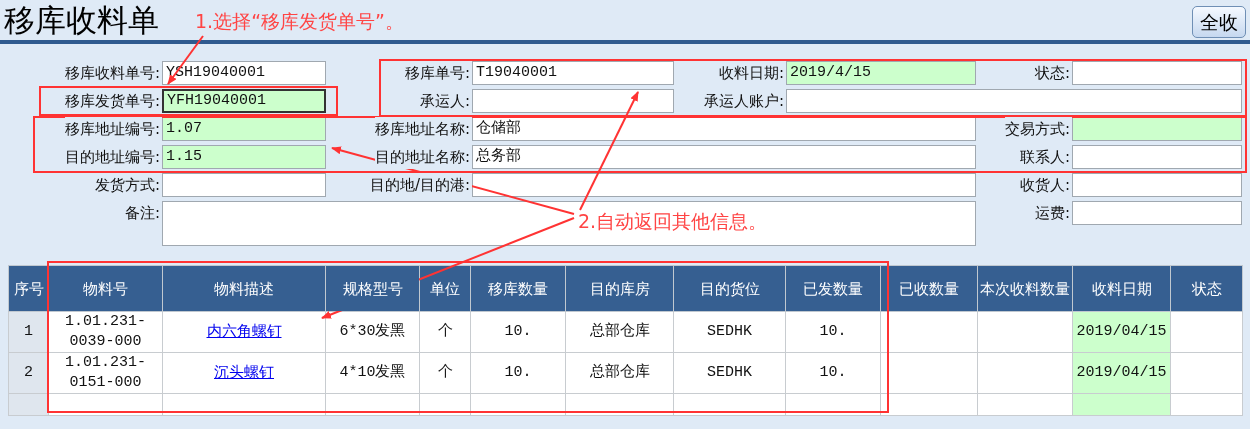  I want to click on input-field: 总务部, so click(724, 157).